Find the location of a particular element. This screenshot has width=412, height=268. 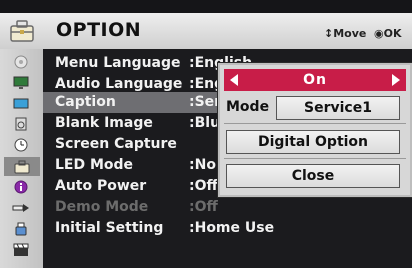

ok-hint: ◉OK is located at coordinates (388, 33).